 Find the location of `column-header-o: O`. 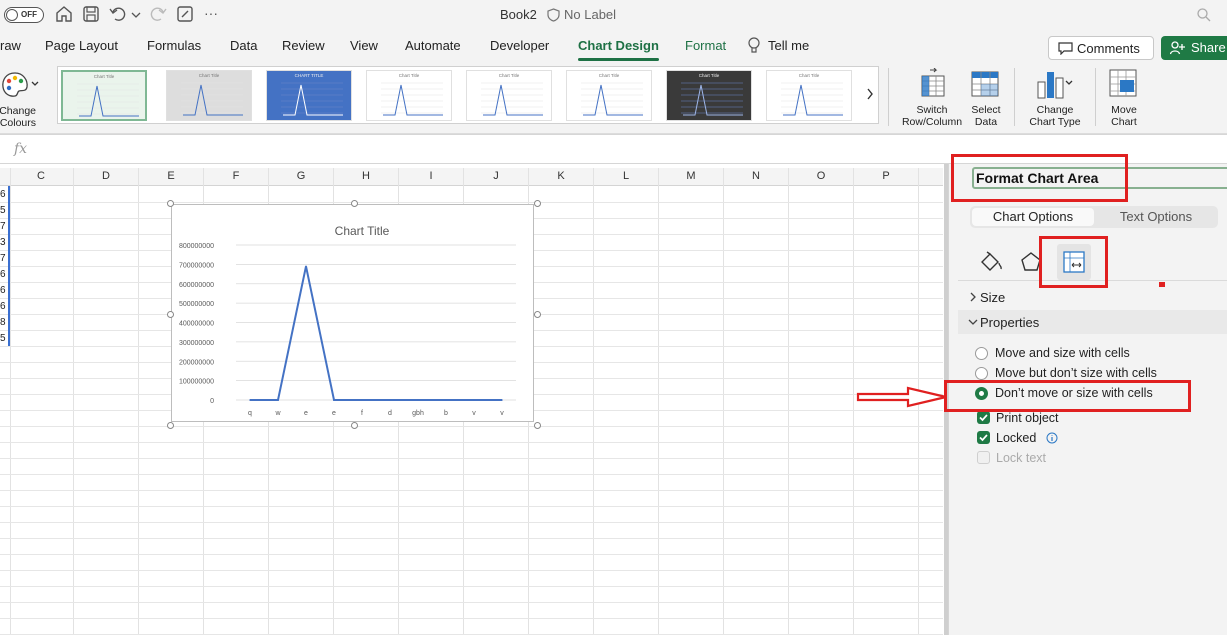

column-header-o: O is located at coordinates (821, 176).